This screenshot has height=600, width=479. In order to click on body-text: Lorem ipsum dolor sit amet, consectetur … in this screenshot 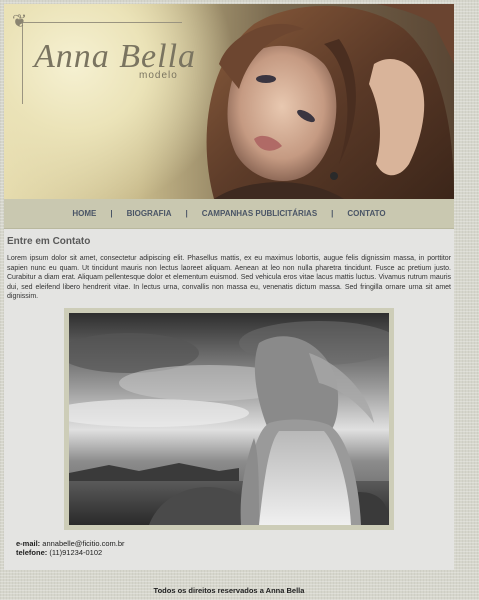, I will do `click(229, 278)`.